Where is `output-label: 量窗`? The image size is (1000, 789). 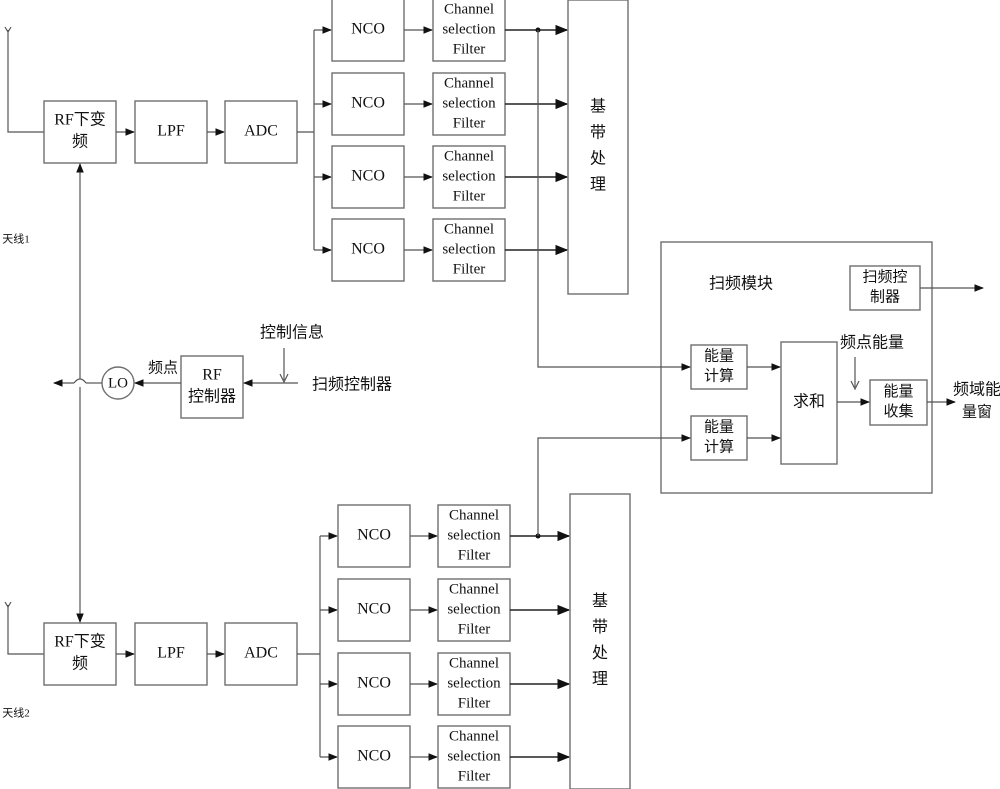
output-label: 量窗 is located at coordinates (977, 411).